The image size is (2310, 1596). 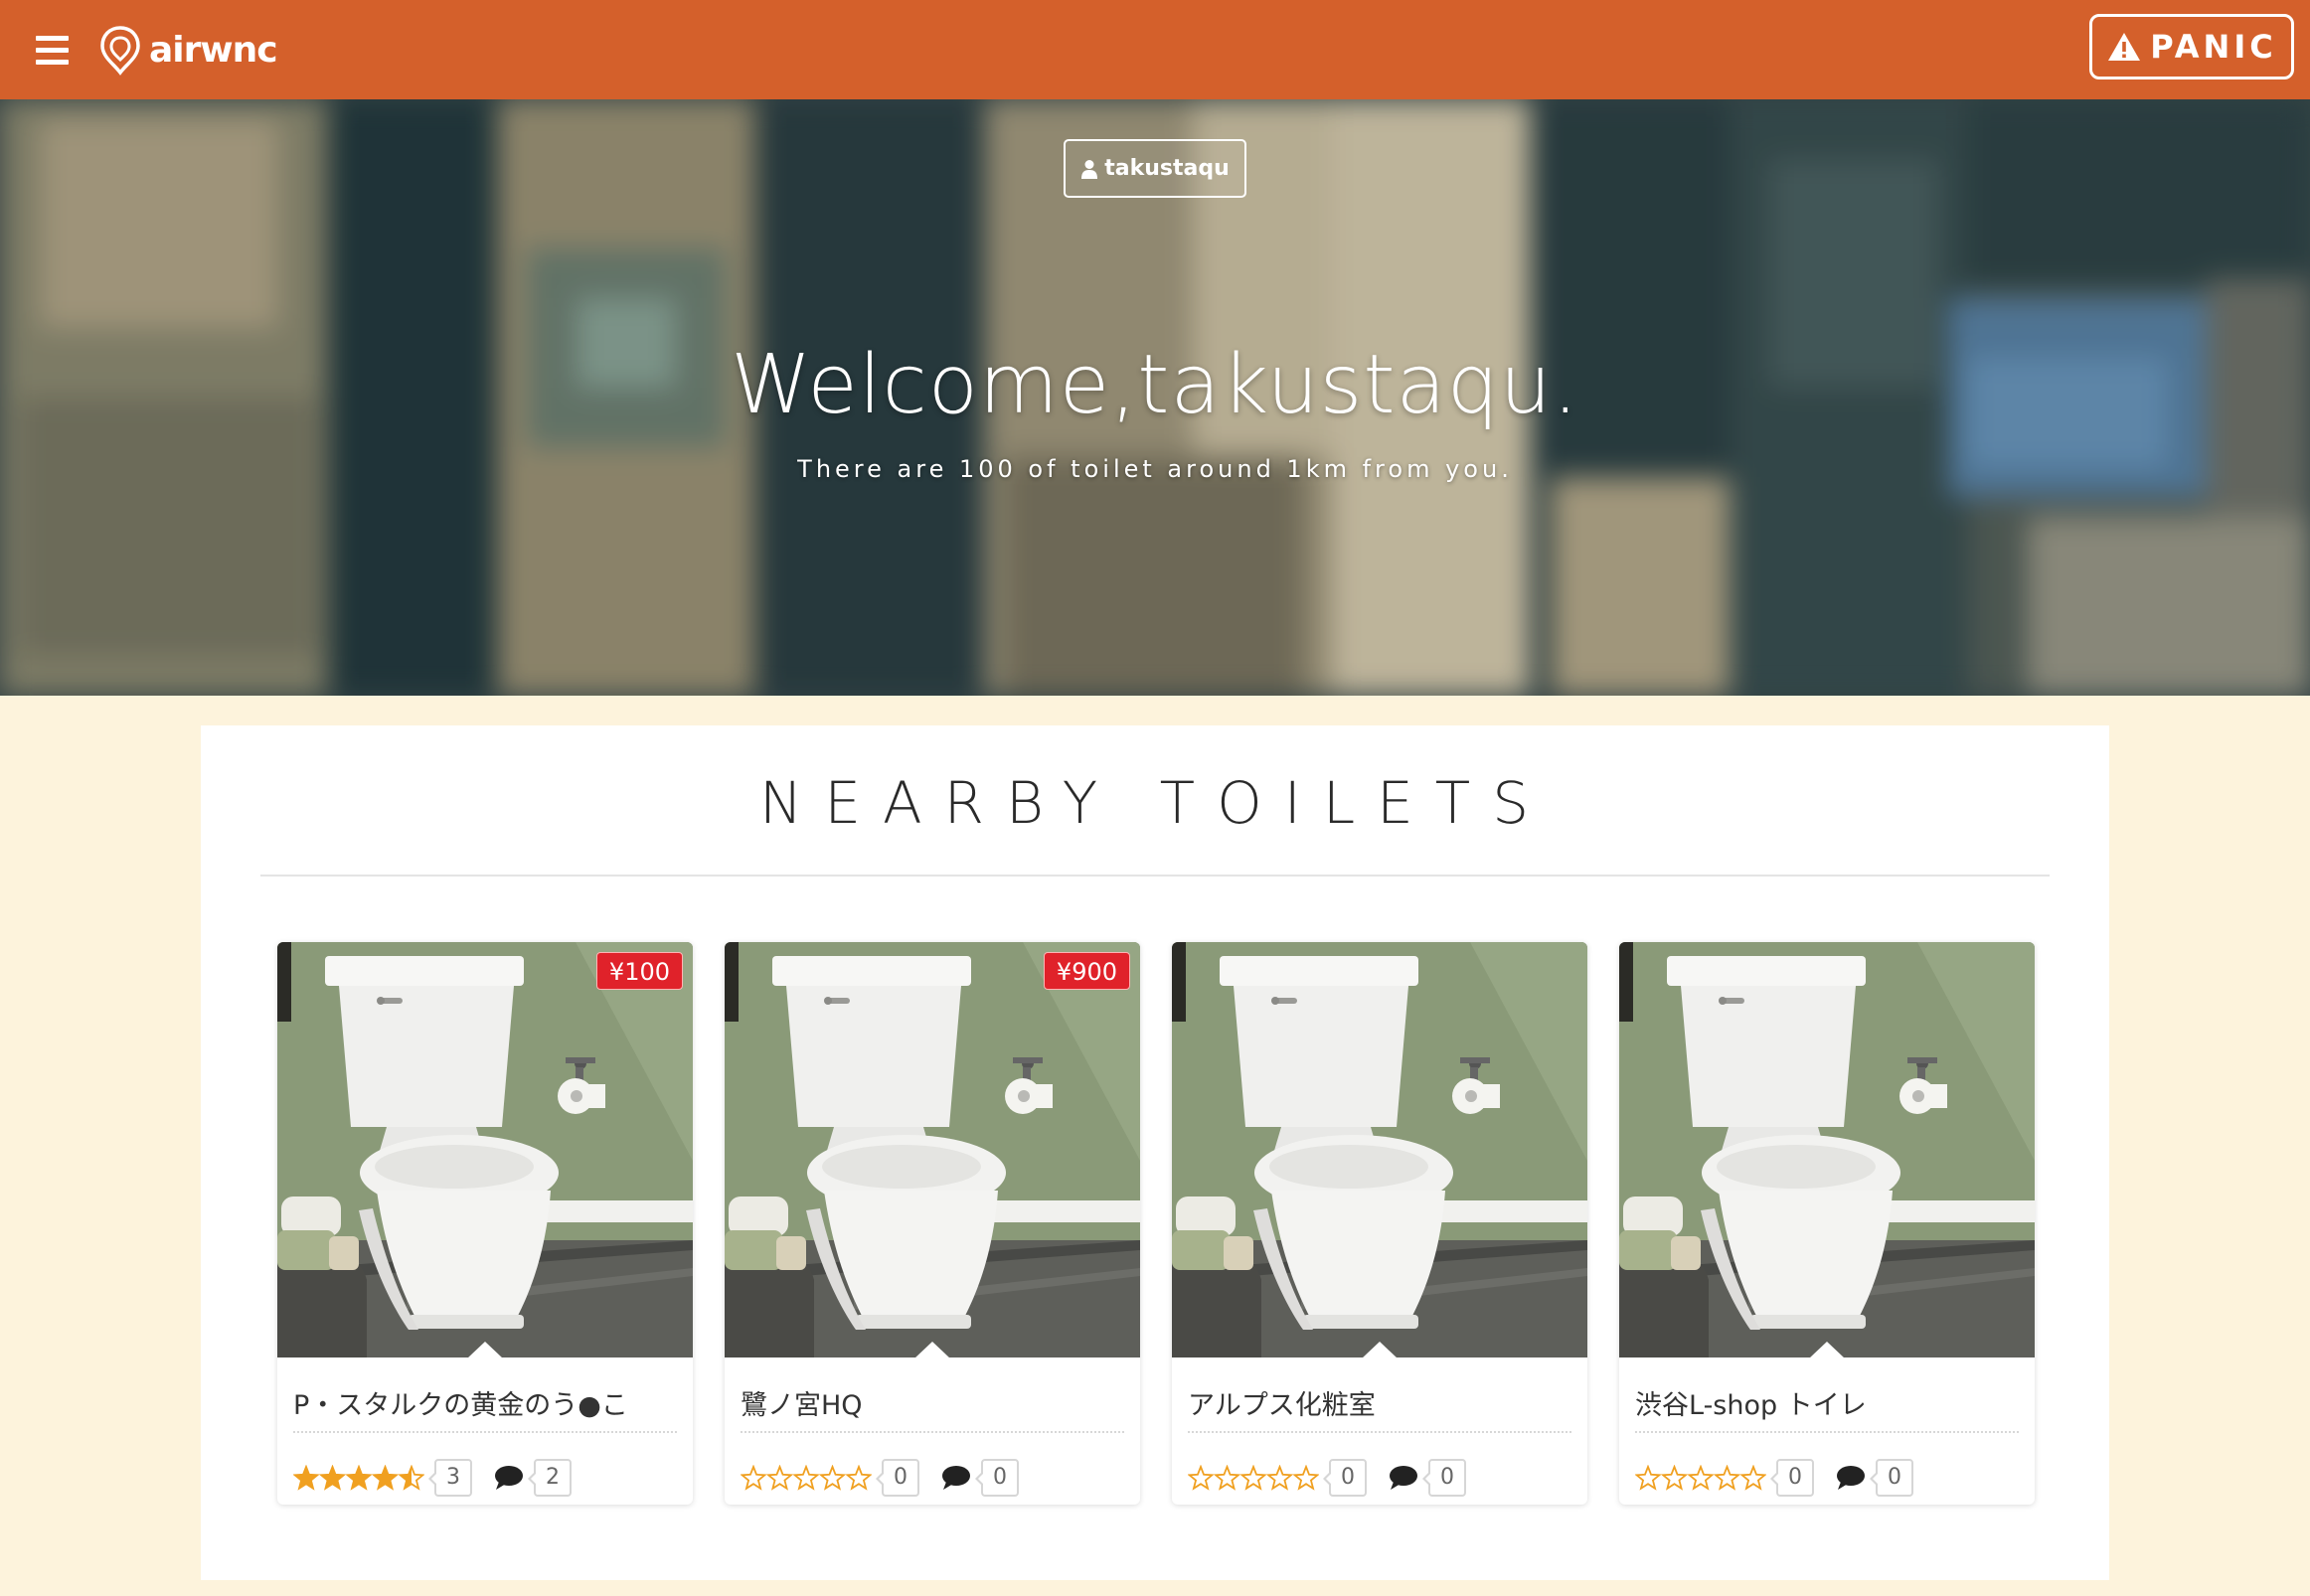 I want to click on navbar: airwnc PANIC, so click(x=1155, y=50).